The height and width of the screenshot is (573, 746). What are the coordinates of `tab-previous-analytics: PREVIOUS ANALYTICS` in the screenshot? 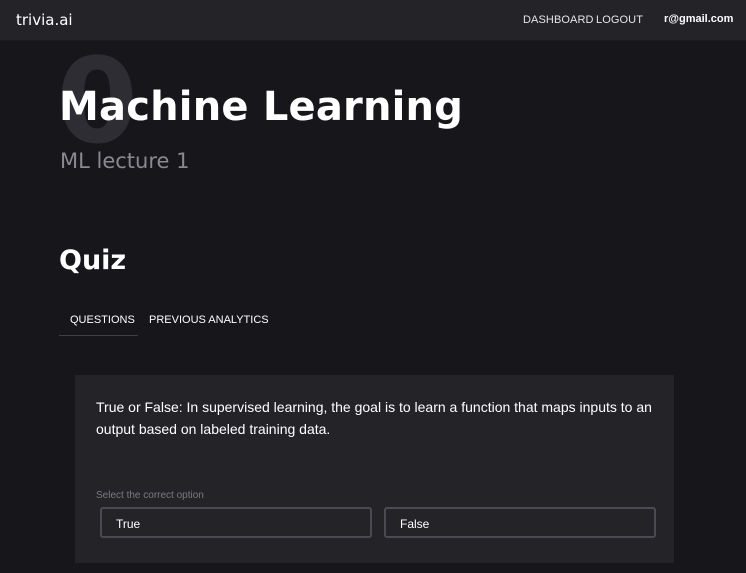 It's located at (209, 320).